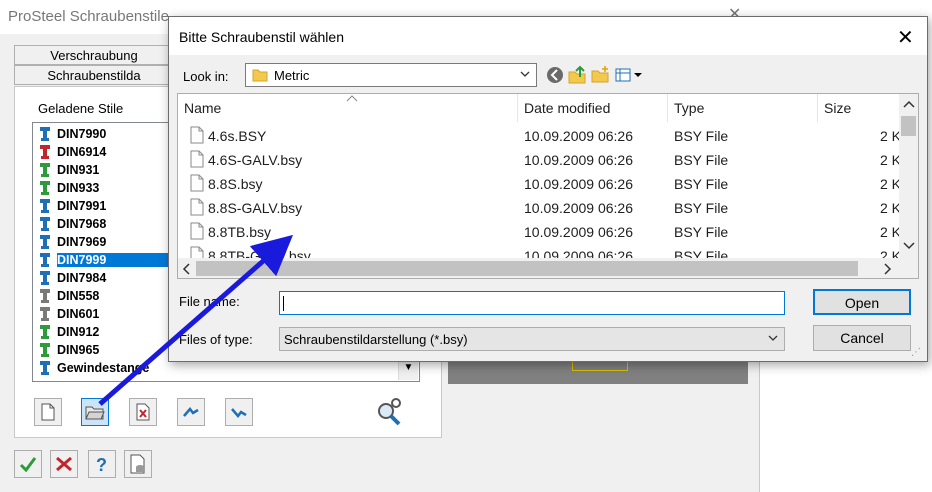  What do you see at coordinates (555, 75) in the screenshot?
I see `back-icon` at bounding box center [555, 75].